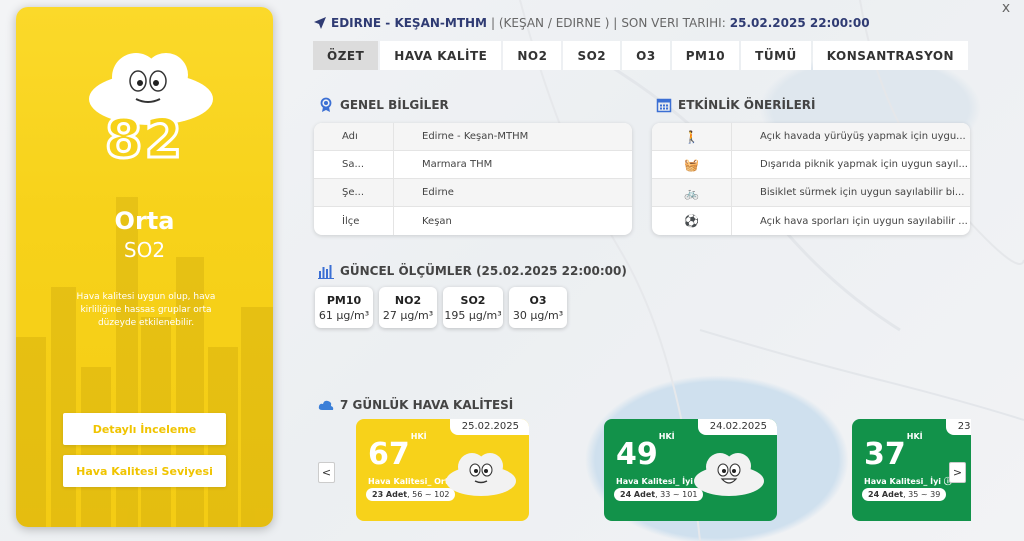  I want to click on seven-day-title: 7 GÜNLÜK HAVA KALİTESİ, so click(415, 405).